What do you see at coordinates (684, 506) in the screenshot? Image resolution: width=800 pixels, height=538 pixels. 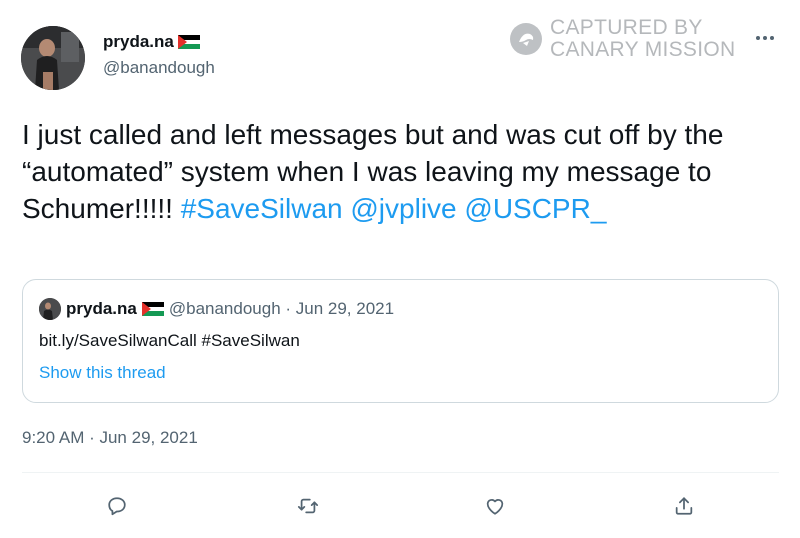 I see `share-icon` at bounding box center [684, 506].